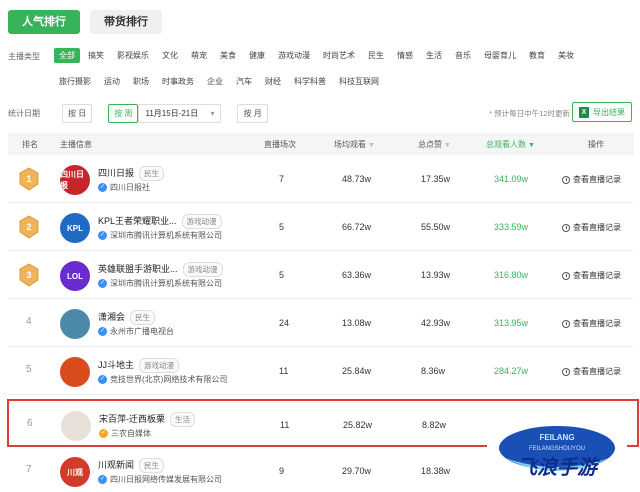  Describe the element at coordinates (557, 449) in the screenshot. I see `svg-text: FEILANGSHOUYOU` at that location.